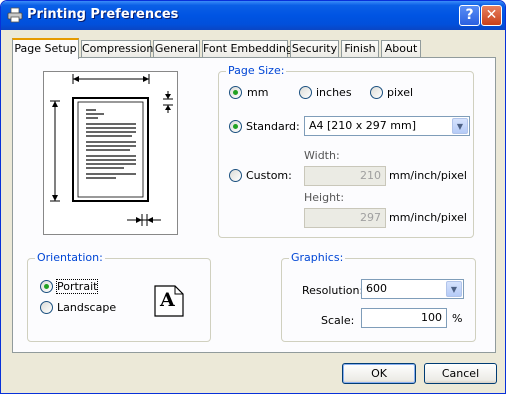 The height and width of the screenshot is (394, 506). What do you see at coordinates (360, 48) in the screenshot?
I see `tab-finish: Finish` at bounding box center [360, 48].